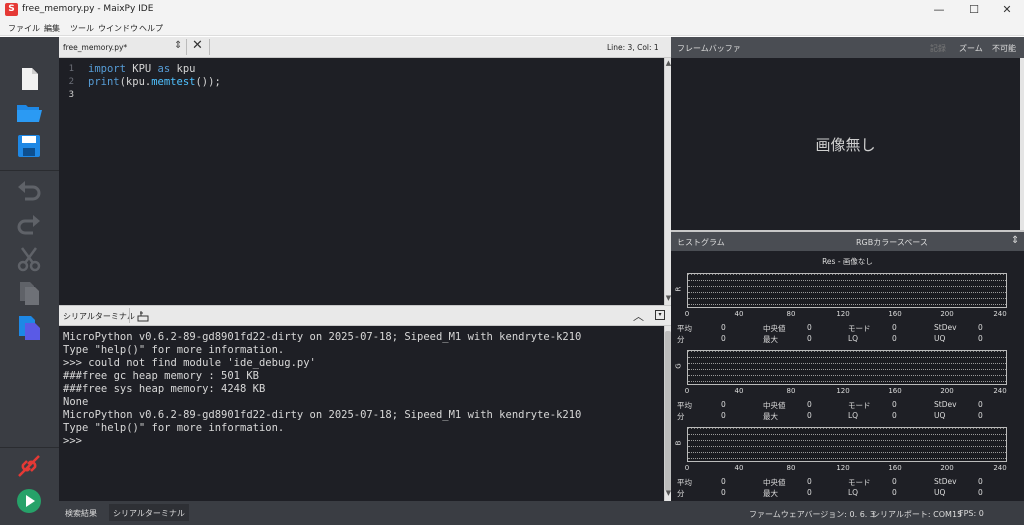 The width and height of the screenshot is (1024, 525). What do you see at coordinates (847, 261) in the screenshot?
I see `histogram-caption: Res - 画像なし` at bounding box center [847, 261].